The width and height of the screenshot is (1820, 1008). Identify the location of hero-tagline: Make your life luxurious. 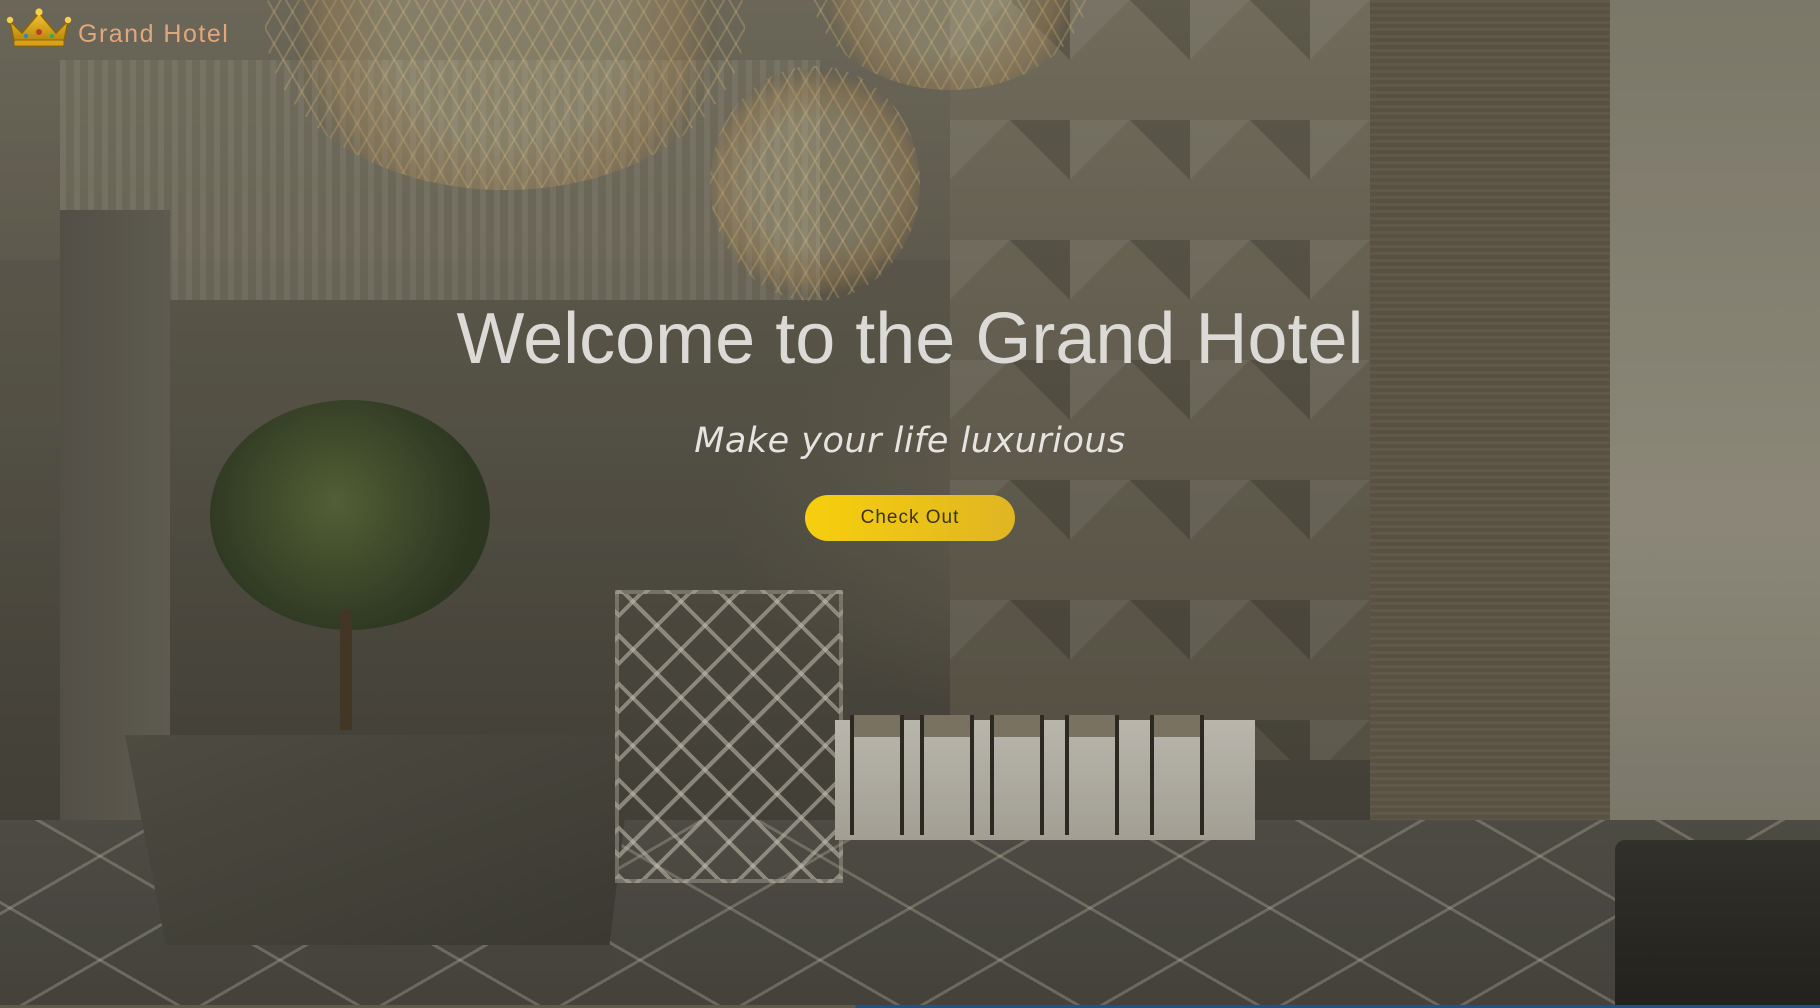
(910, 441).